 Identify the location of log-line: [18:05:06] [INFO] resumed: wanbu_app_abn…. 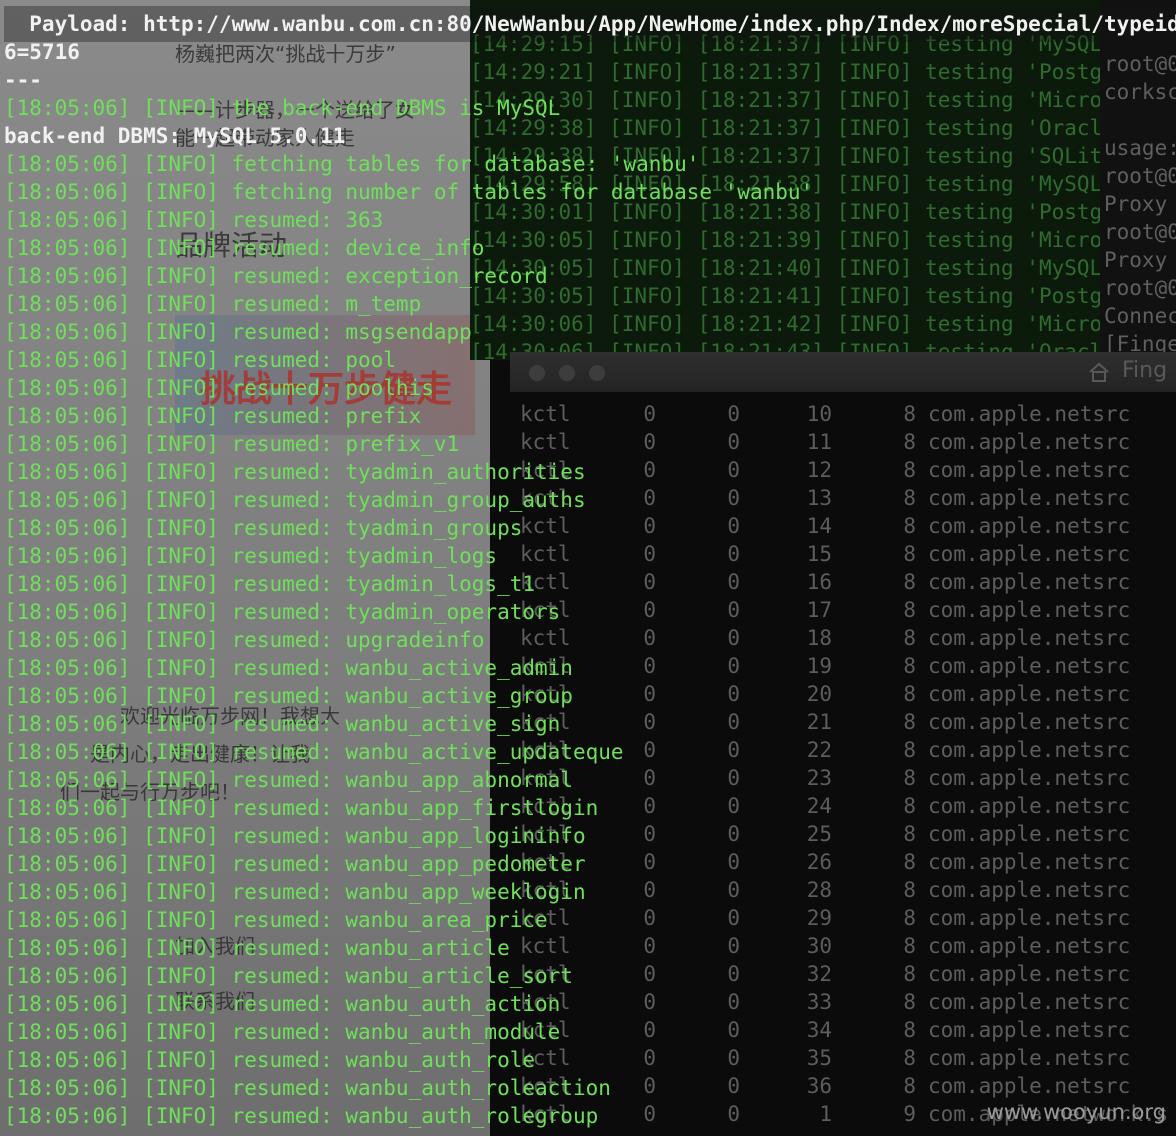
(288, 780).